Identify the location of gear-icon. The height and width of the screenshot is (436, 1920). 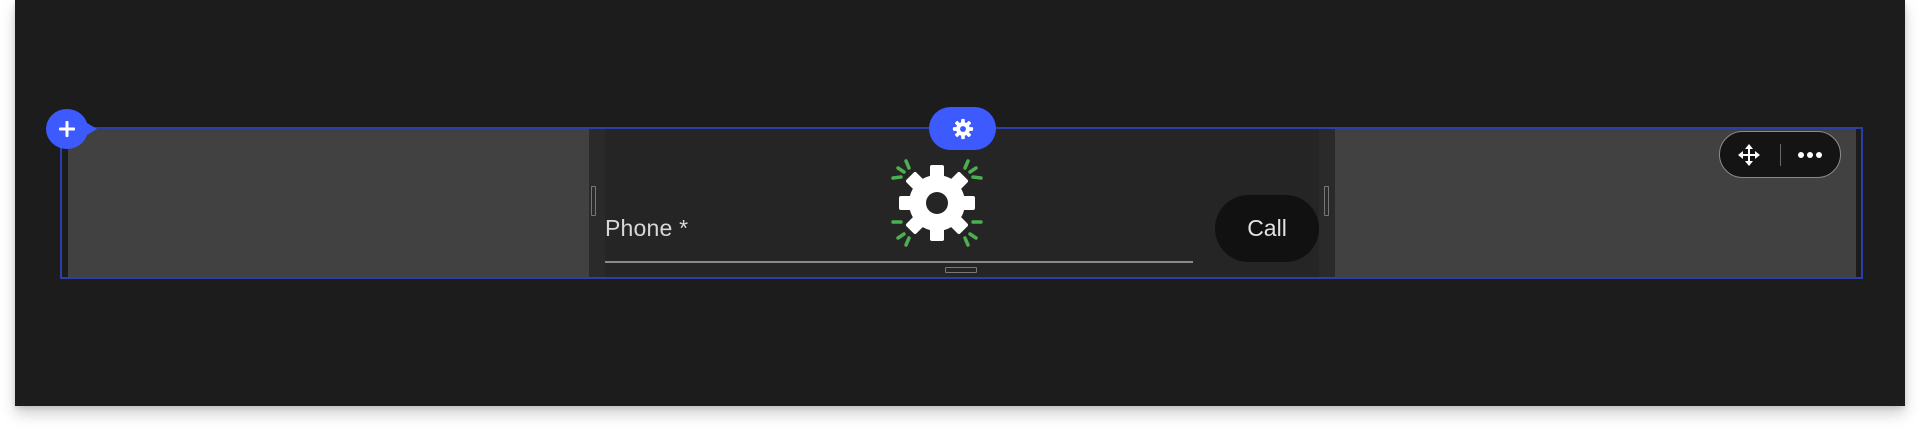
(962, 128).